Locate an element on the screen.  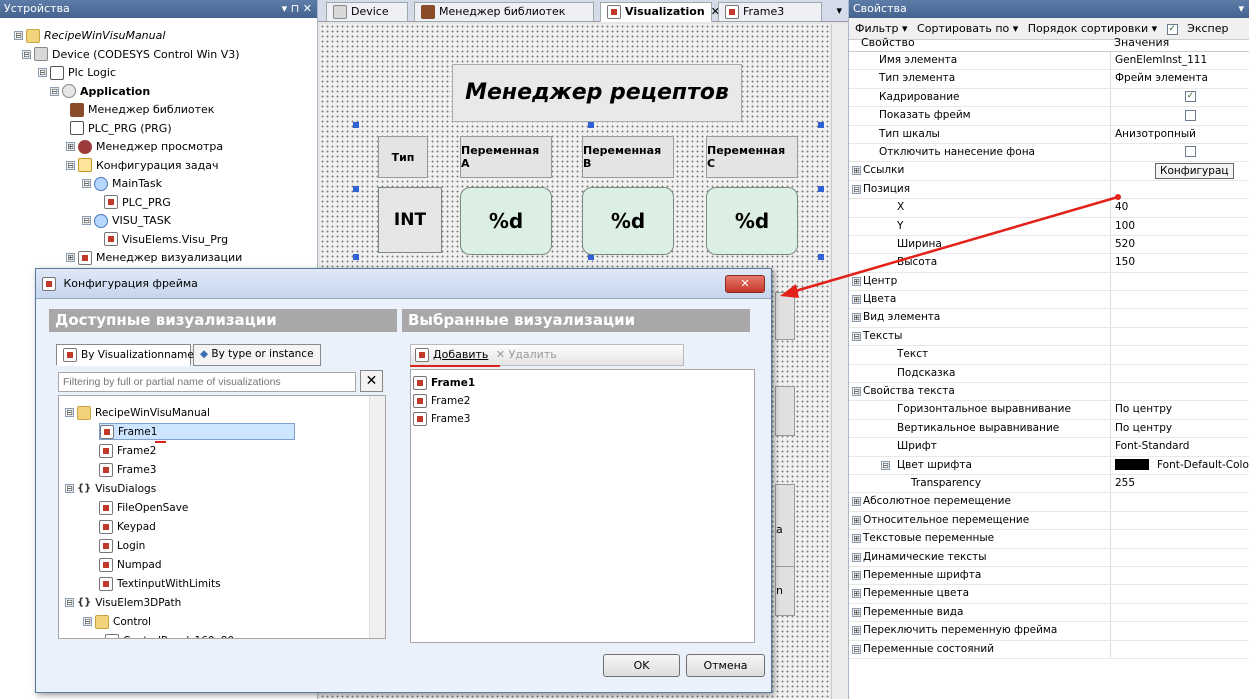
property-checkbox is located at coordinates (1190, 115).